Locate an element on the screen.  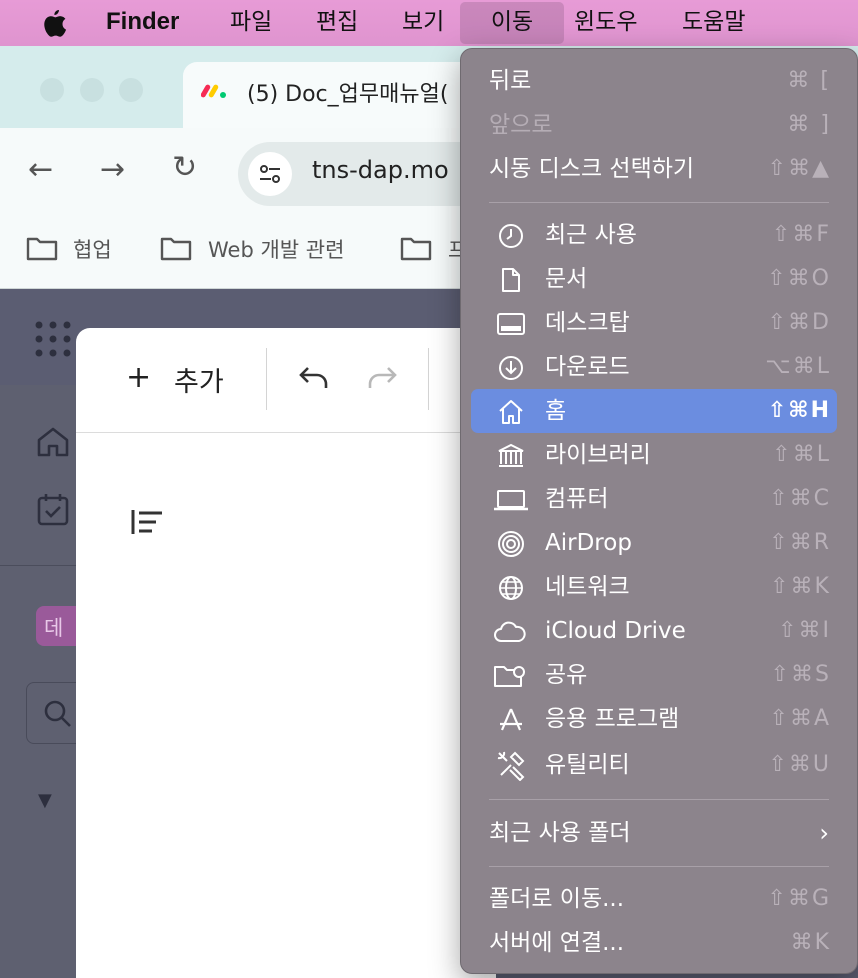
menu-window: 윈도우 is located at coordinates (605, 23).